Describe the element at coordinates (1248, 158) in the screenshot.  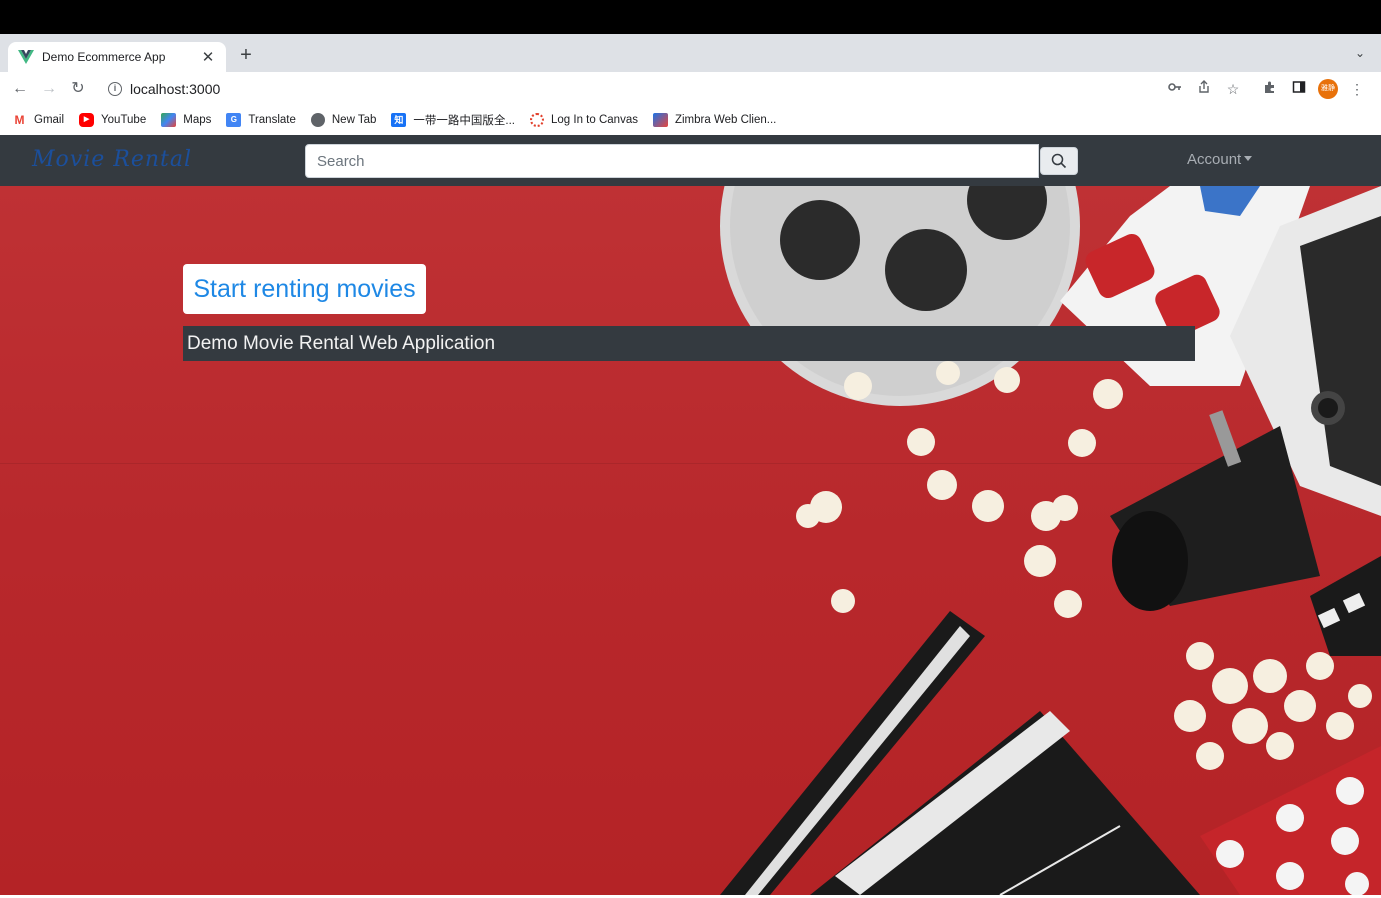
I see `caret-down-icon` at that location.